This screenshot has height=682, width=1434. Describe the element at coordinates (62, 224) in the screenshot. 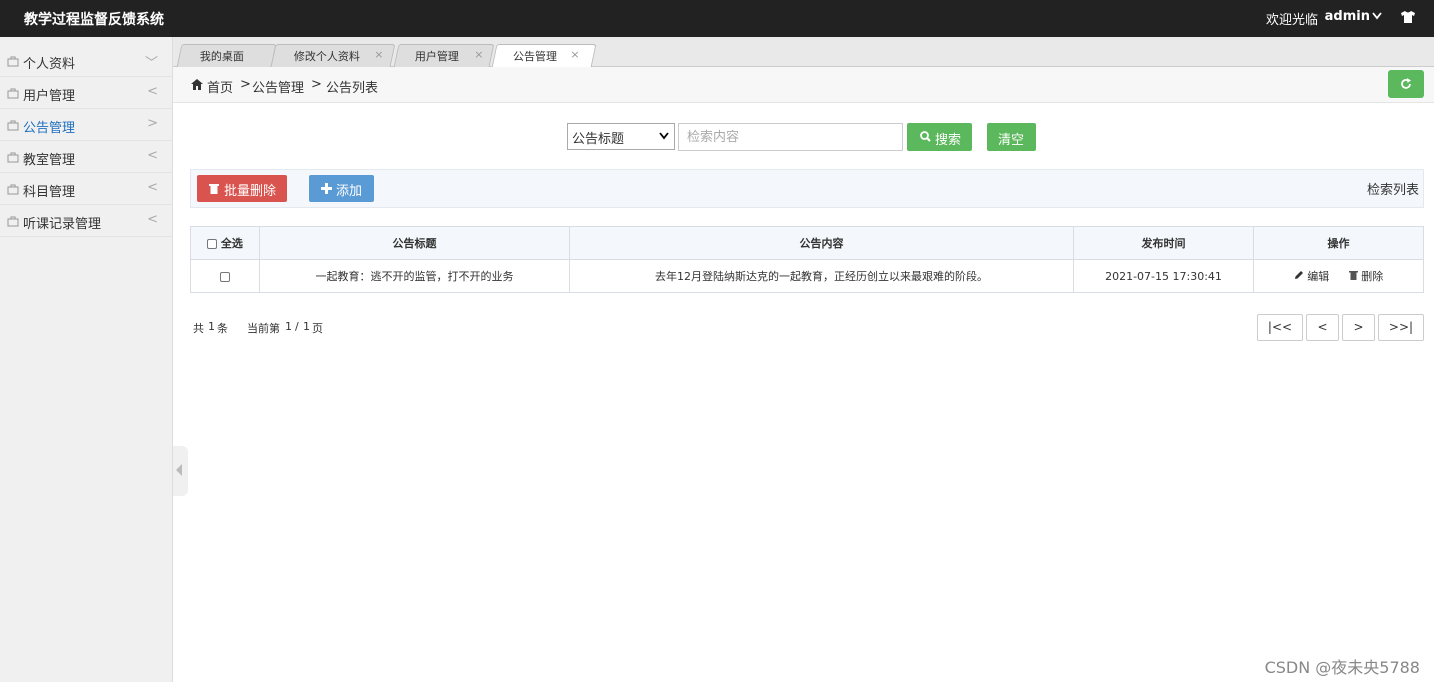

I see `sidebar-item-label: 听课记录管理` at that location.